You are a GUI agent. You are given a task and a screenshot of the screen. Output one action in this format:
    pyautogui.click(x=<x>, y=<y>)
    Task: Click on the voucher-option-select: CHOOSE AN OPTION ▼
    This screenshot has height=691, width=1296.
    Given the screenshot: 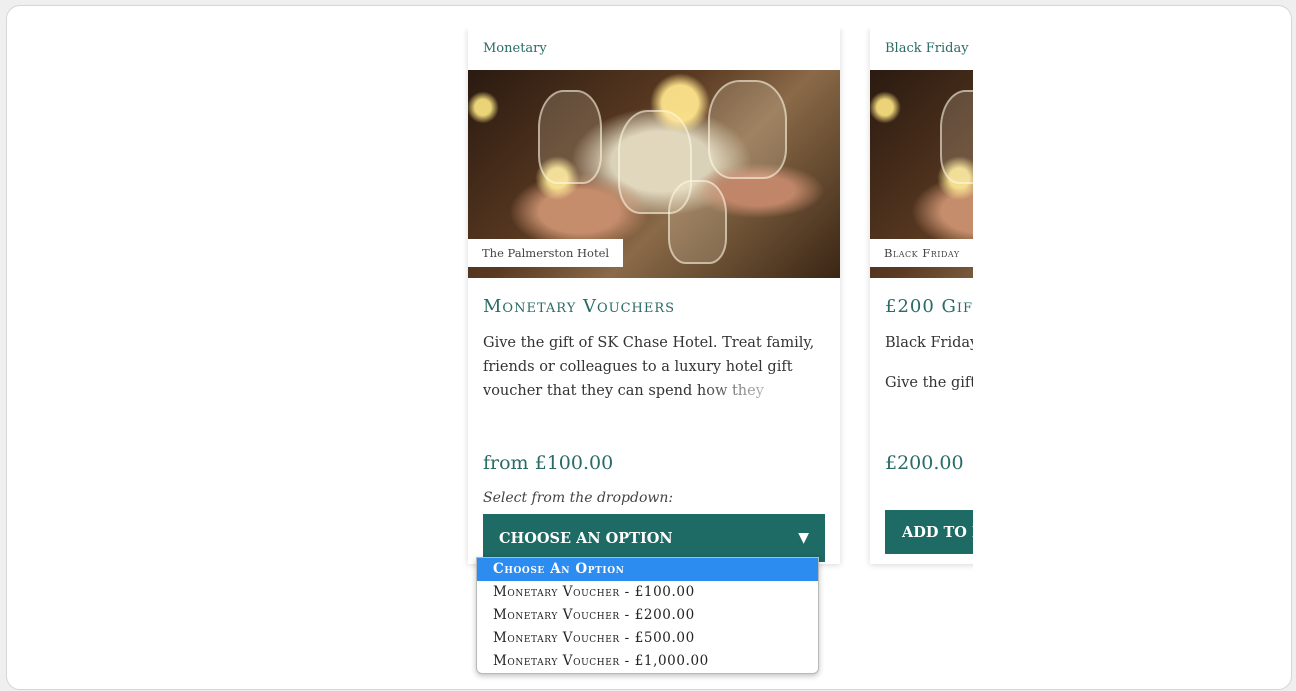 What is the action you would take?
    pyautogui.click(x=654, y=538)
    